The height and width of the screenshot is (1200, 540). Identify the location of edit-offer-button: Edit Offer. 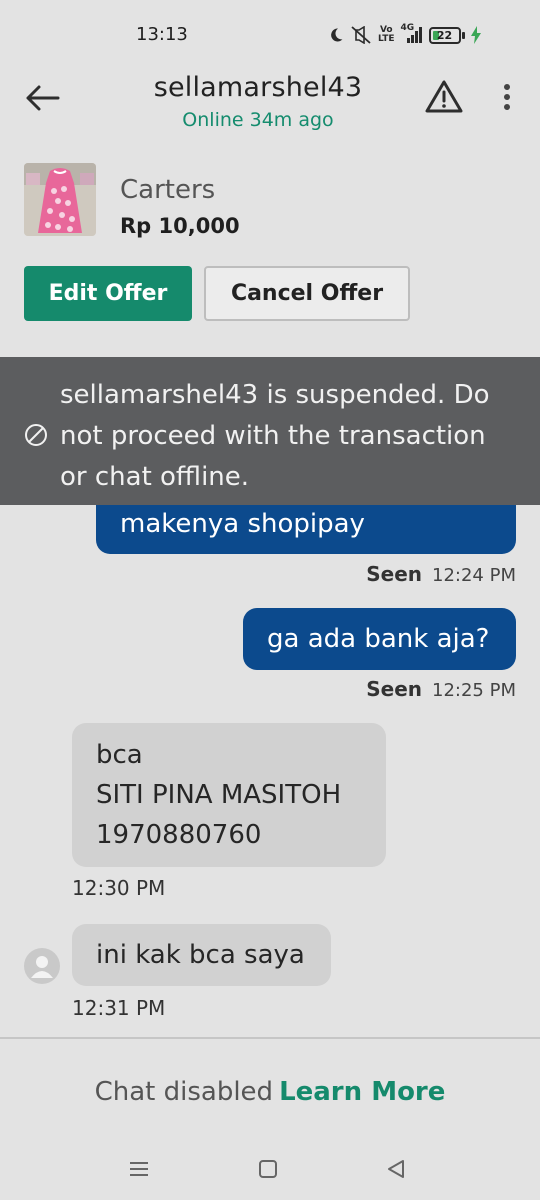
(108, 293).